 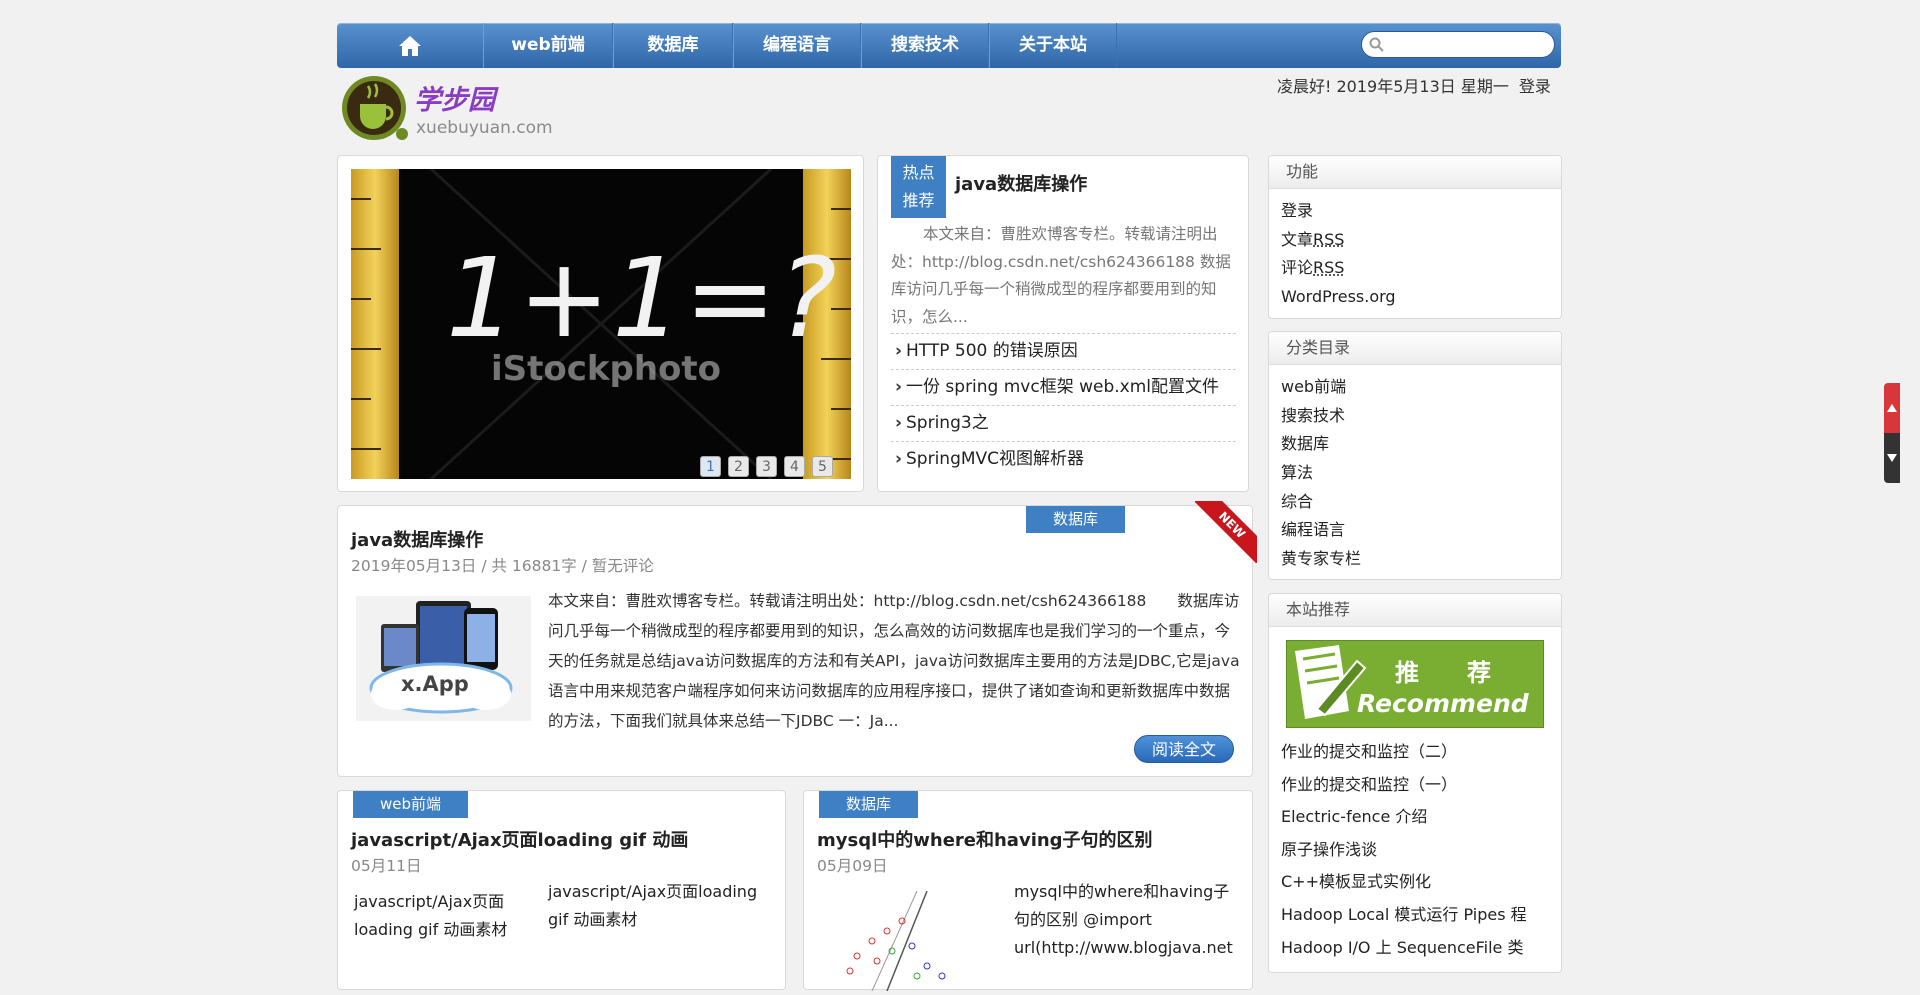 I want to click on image-slider: 1+1=? iStockphoto 1 2 3 4 5, so click(x=600, y=323).